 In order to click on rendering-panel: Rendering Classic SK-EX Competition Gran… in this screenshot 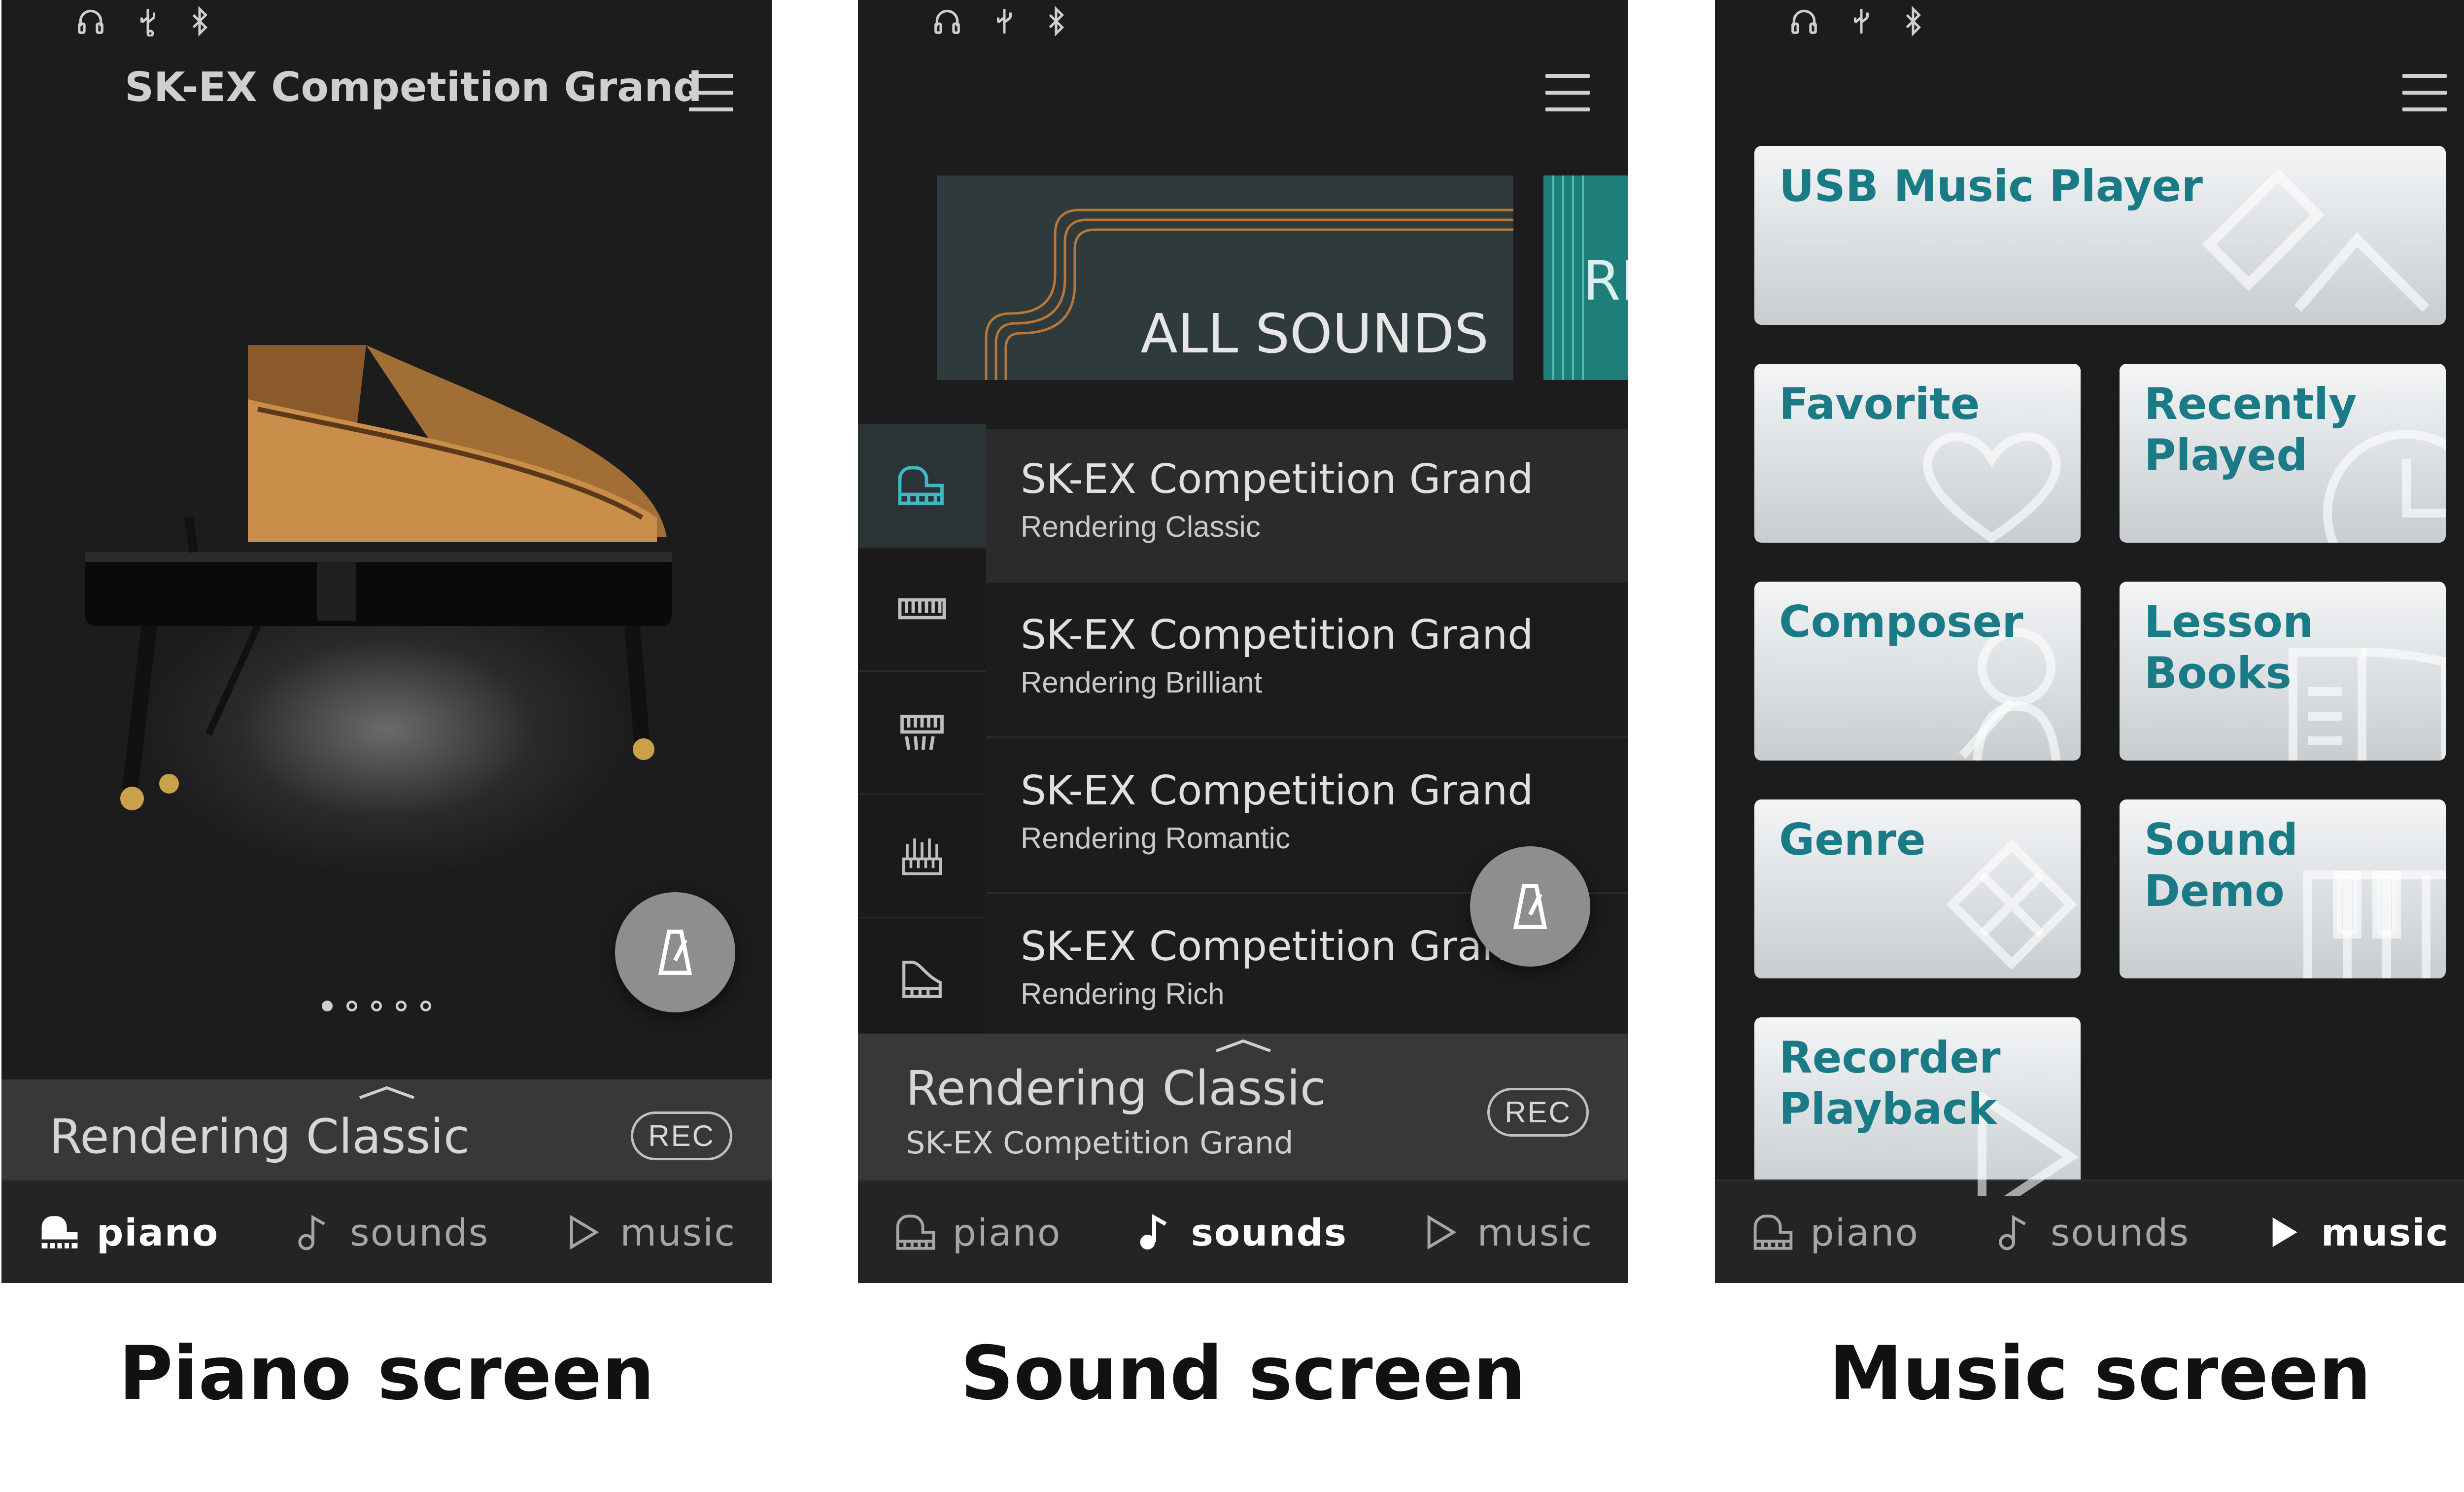, I will do `click(1243, 1107)`.